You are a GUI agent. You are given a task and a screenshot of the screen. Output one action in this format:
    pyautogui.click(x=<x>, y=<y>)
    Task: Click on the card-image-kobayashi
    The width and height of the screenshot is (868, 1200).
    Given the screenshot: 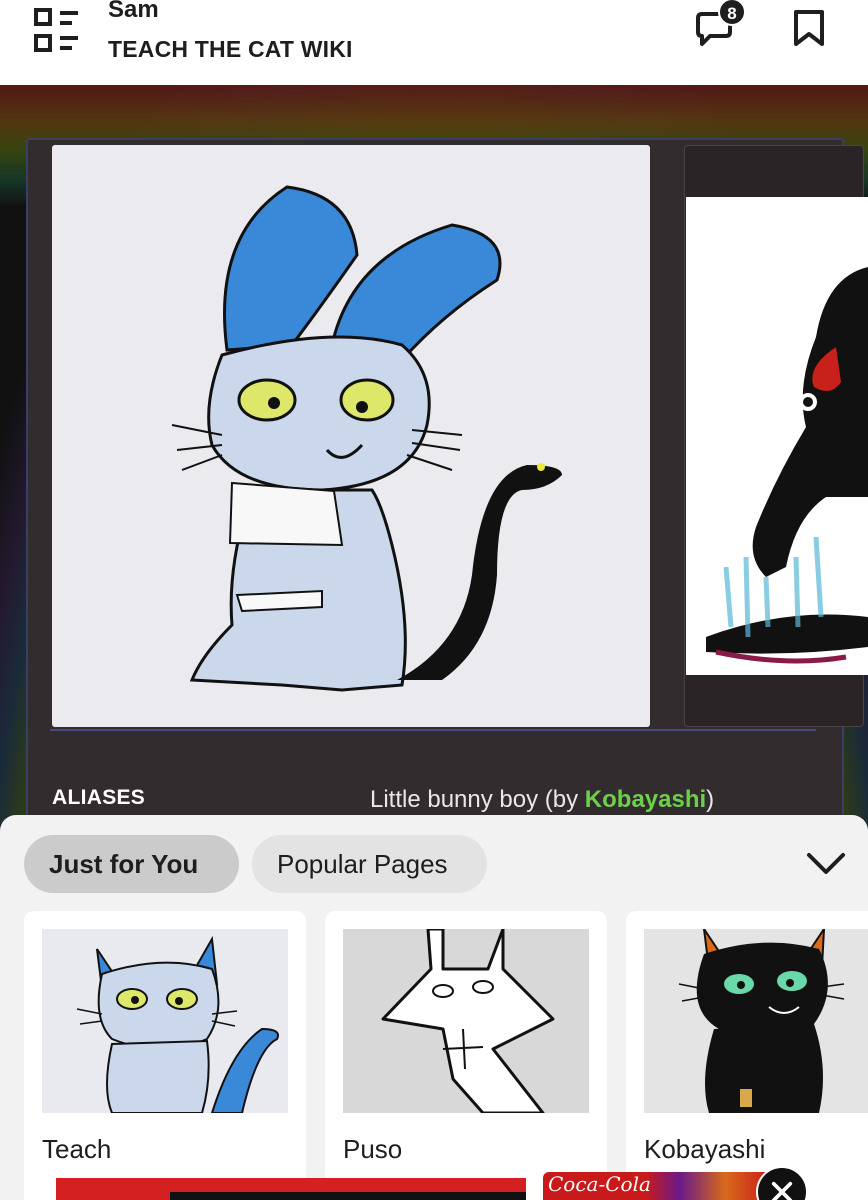 What is the action you would take?
    pyautogui.click(x=756, y=1021)
    